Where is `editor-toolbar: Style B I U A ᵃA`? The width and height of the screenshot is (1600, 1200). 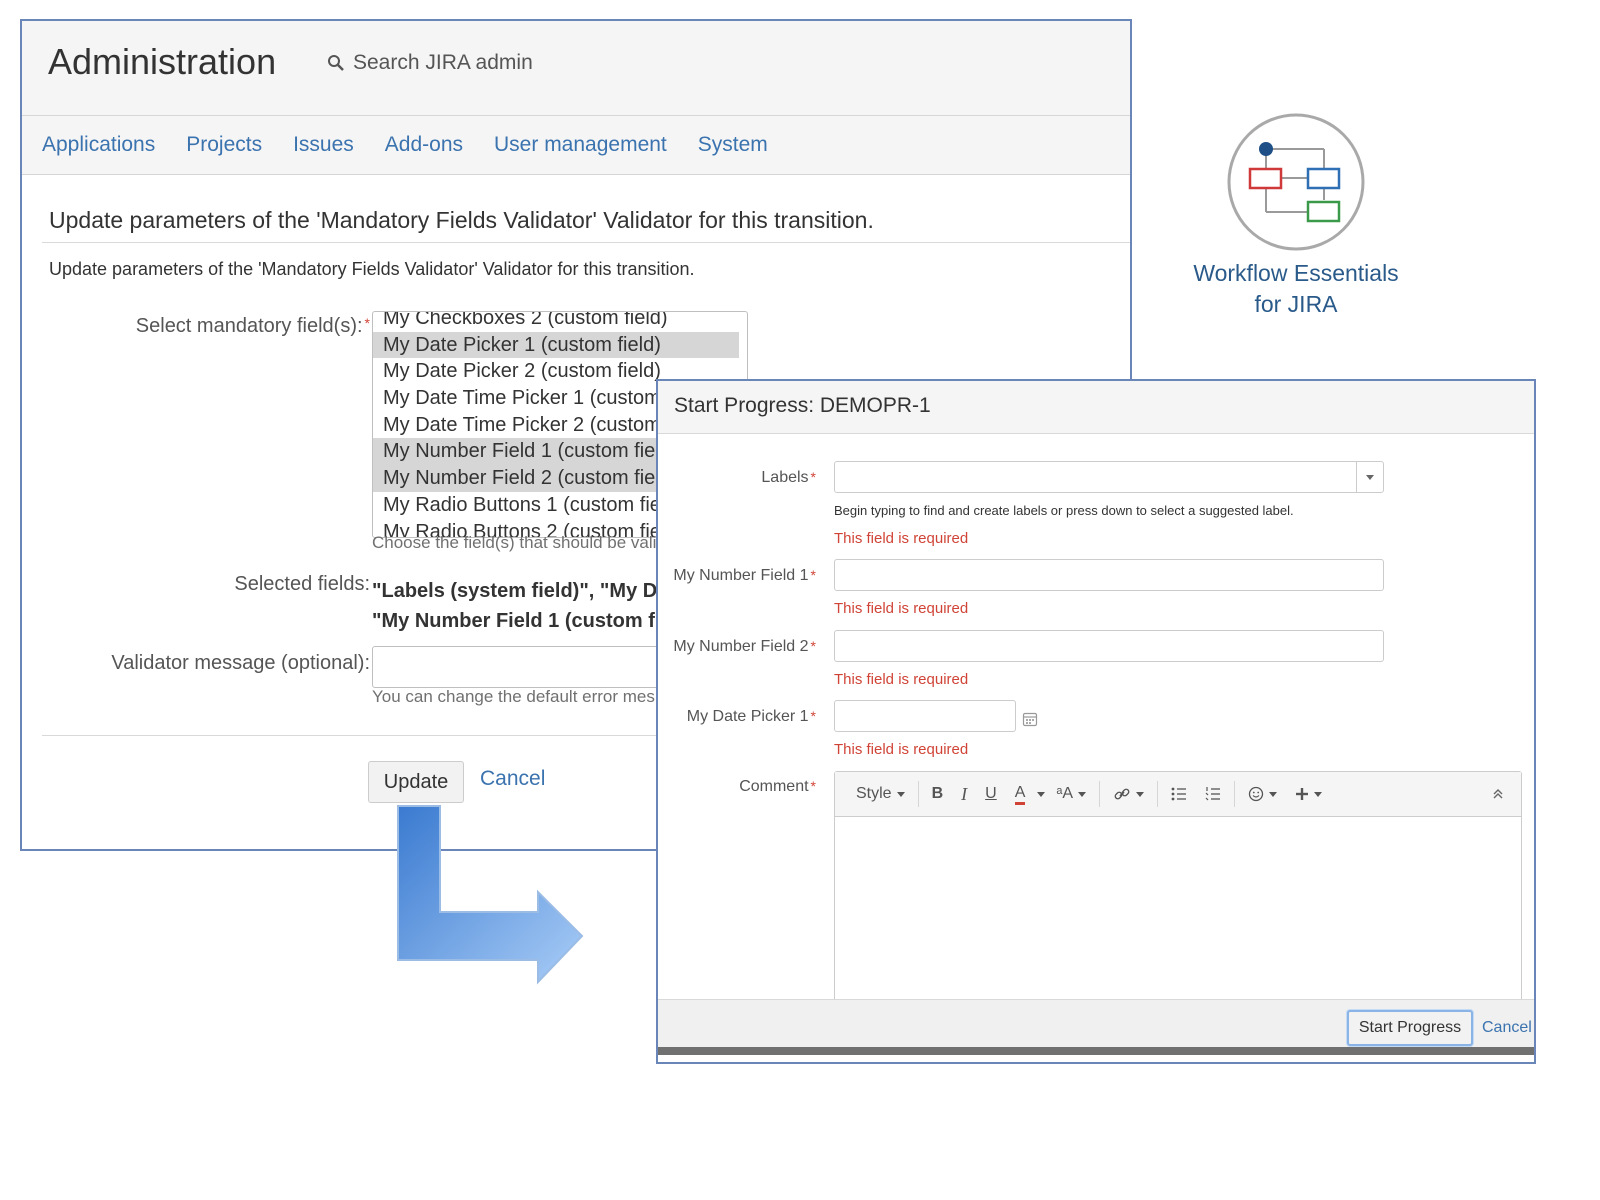 editor-toolbar: Style B I U A ᵃA is located at coordinates (1178, 794).